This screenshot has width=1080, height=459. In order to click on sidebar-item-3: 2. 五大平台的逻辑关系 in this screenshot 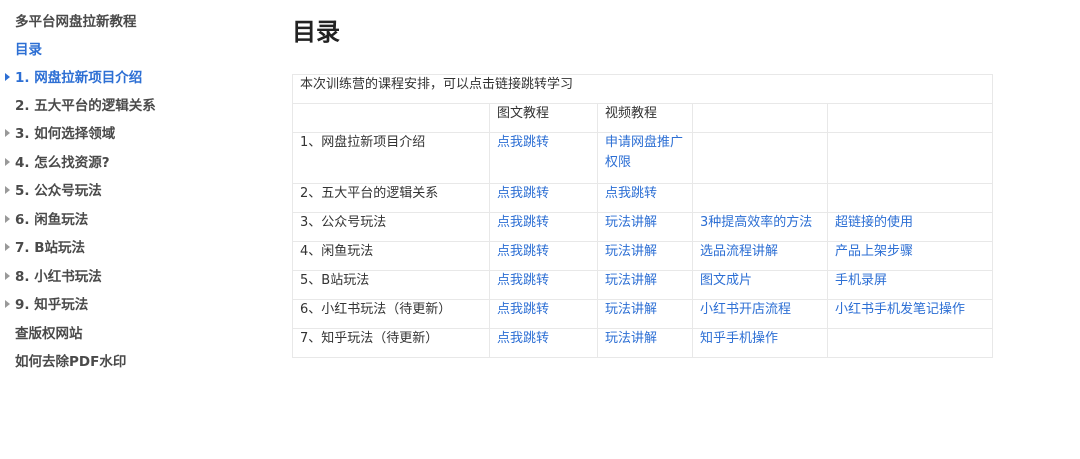, I will do `click(78, 106)`.